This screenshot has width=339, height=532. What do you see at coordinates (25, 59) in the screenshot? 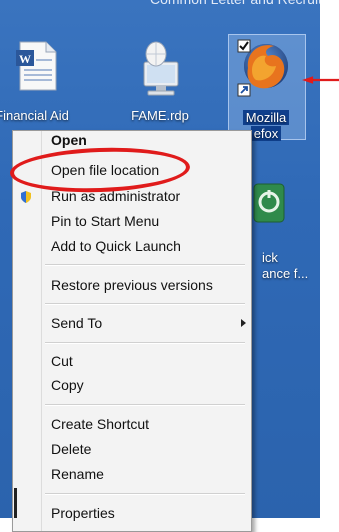
I see `svg-text: W` at bounding box center [25, 59].